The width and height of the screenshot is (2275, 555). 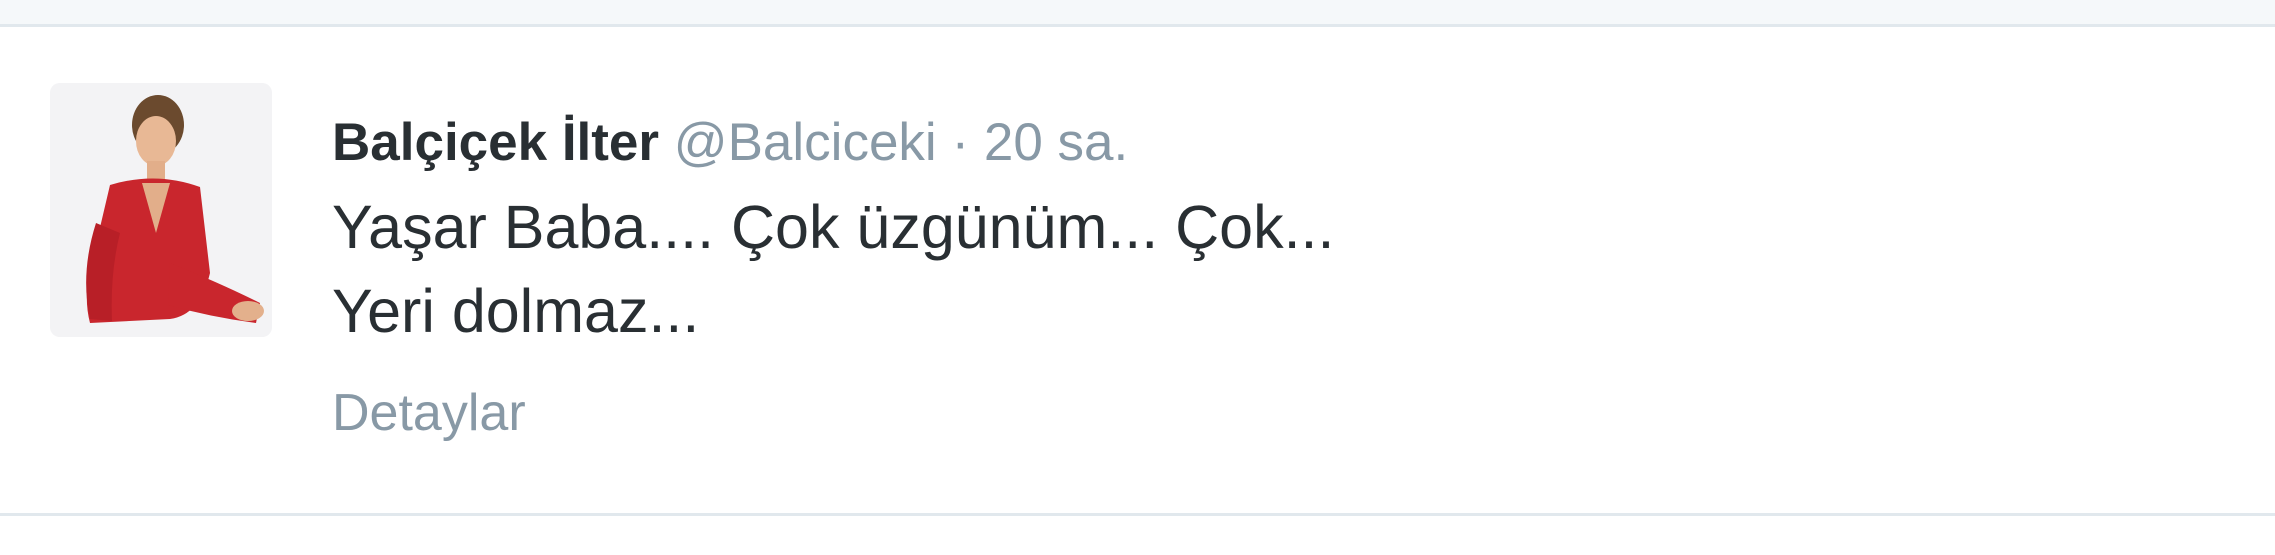 What do you see at coordinates (805, 142) in the screenshot?
I see `author-handle: @Balciceki` at bounding box center [805, 142].